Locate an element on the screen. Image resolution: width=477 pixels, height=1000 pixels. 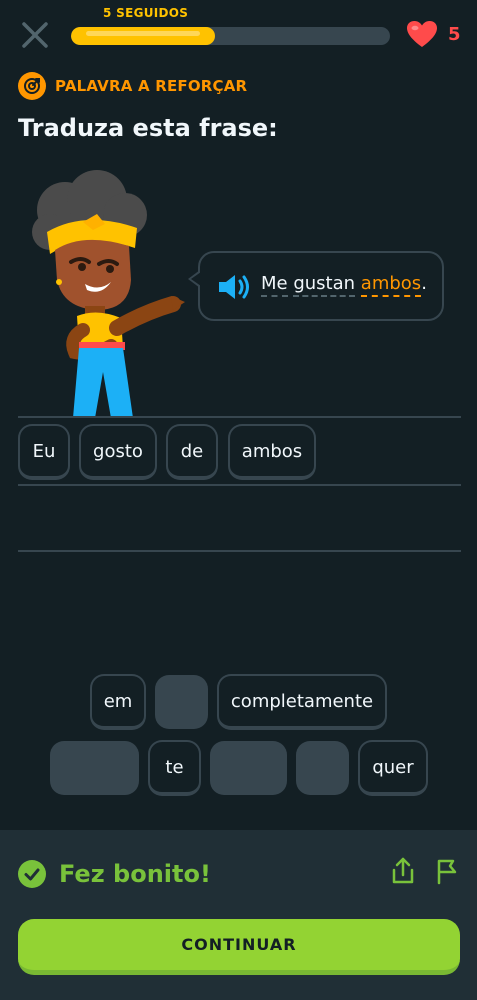
hearts-count: 5 is located at coordinates (454, 34).